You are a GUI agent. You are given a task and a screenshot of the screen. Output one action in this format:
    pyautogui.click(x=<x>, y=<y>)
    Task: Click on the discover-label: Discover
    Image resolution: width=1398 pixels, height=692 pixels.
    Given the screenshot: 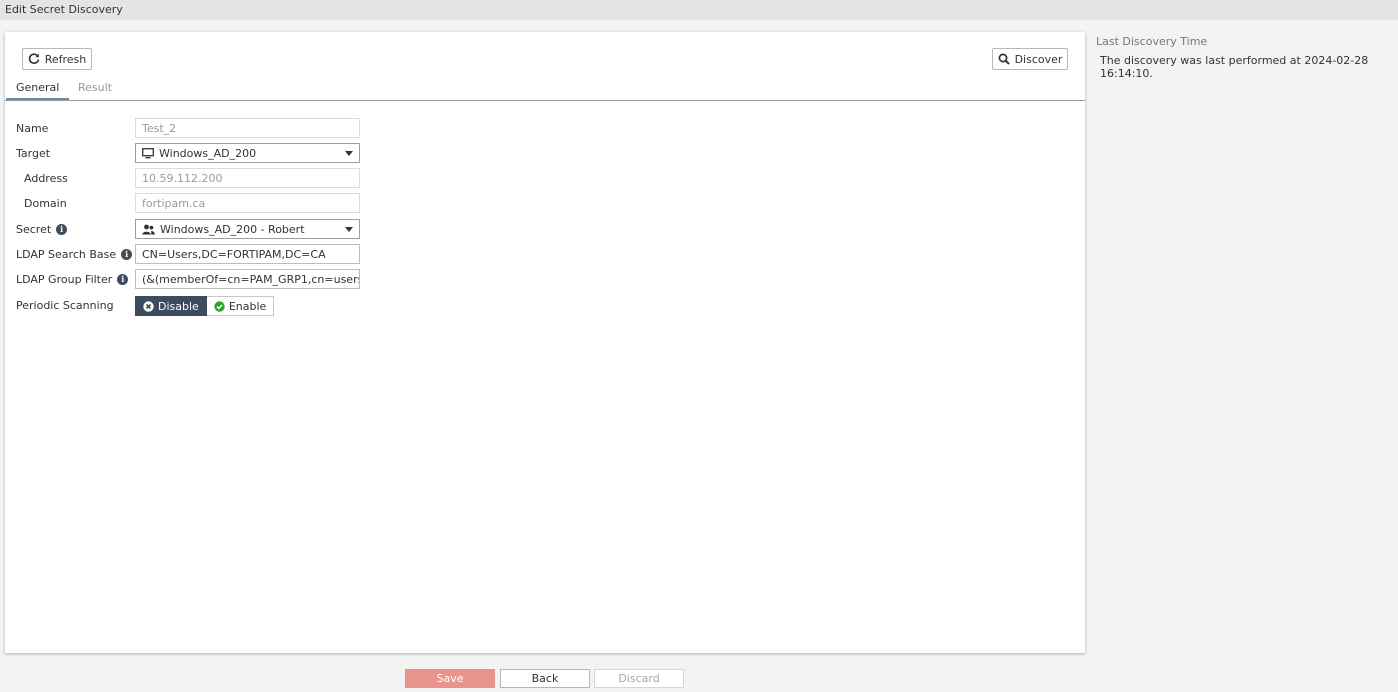 What is the action you would take?
    pyautogui.click(x=1038, y=59)
    